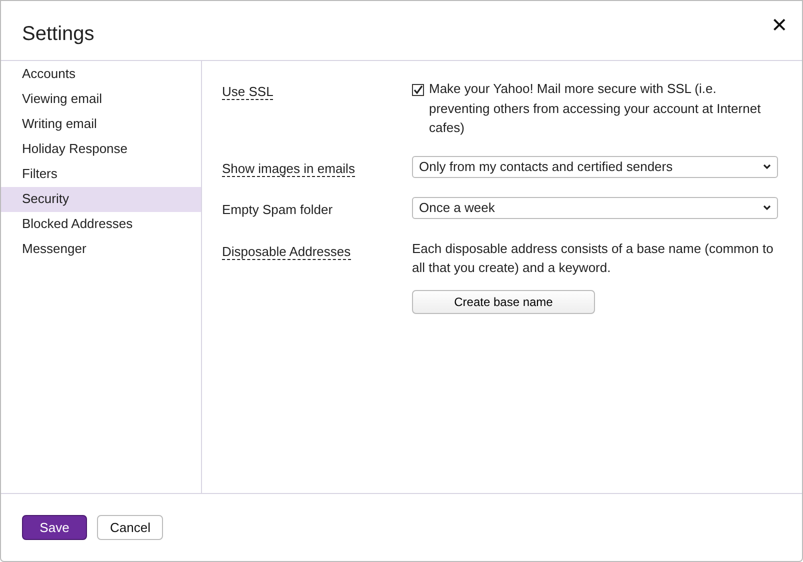 This screenshot has height=562, width=803. Describe the element at coordinates (286, 252) in the screenshot. I see `help-link: Disposable Addresses` at that location.